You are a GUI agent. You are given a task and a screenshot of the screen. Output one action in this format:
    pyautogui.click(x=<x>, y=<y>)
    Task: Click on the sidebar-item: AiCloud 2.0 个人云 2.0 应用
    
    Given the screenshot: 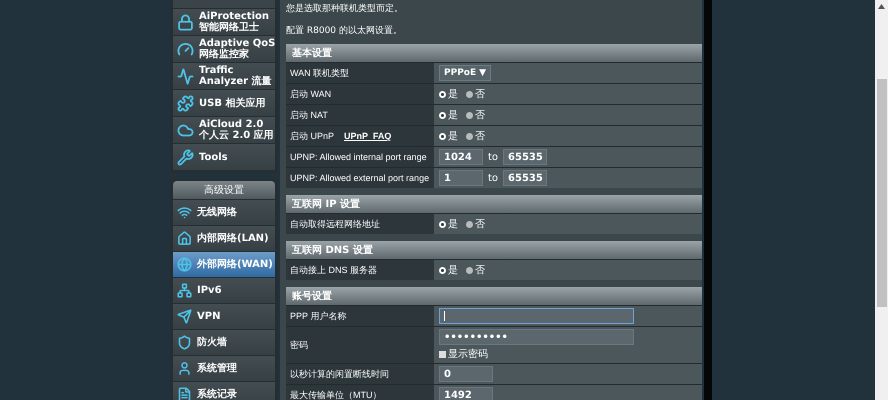 What is the action you would take?
    pyautogui.click(x=224, y=130)
    